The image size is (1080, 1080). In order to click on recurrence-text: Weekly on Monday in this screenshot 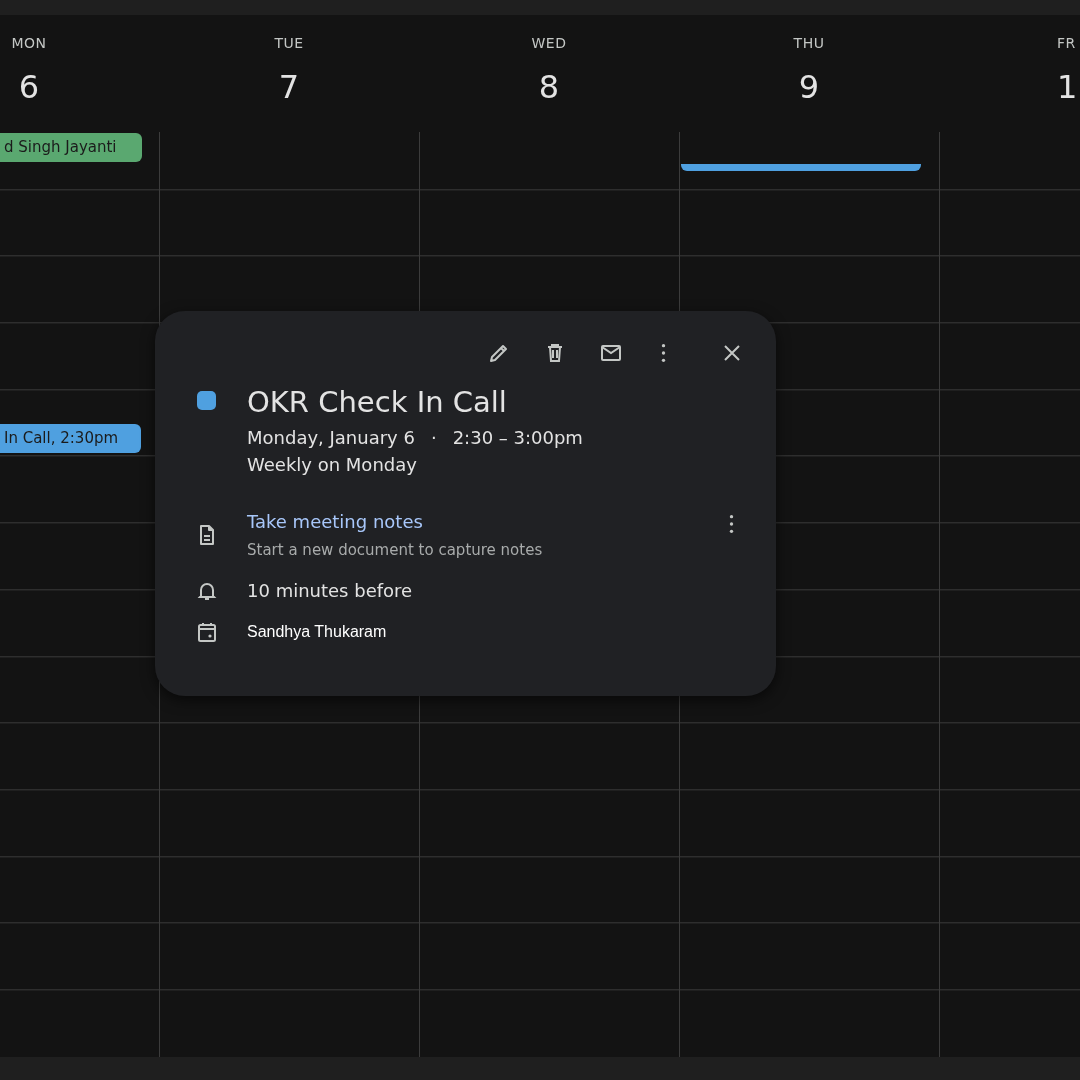, I will do `click(332, 464)`.